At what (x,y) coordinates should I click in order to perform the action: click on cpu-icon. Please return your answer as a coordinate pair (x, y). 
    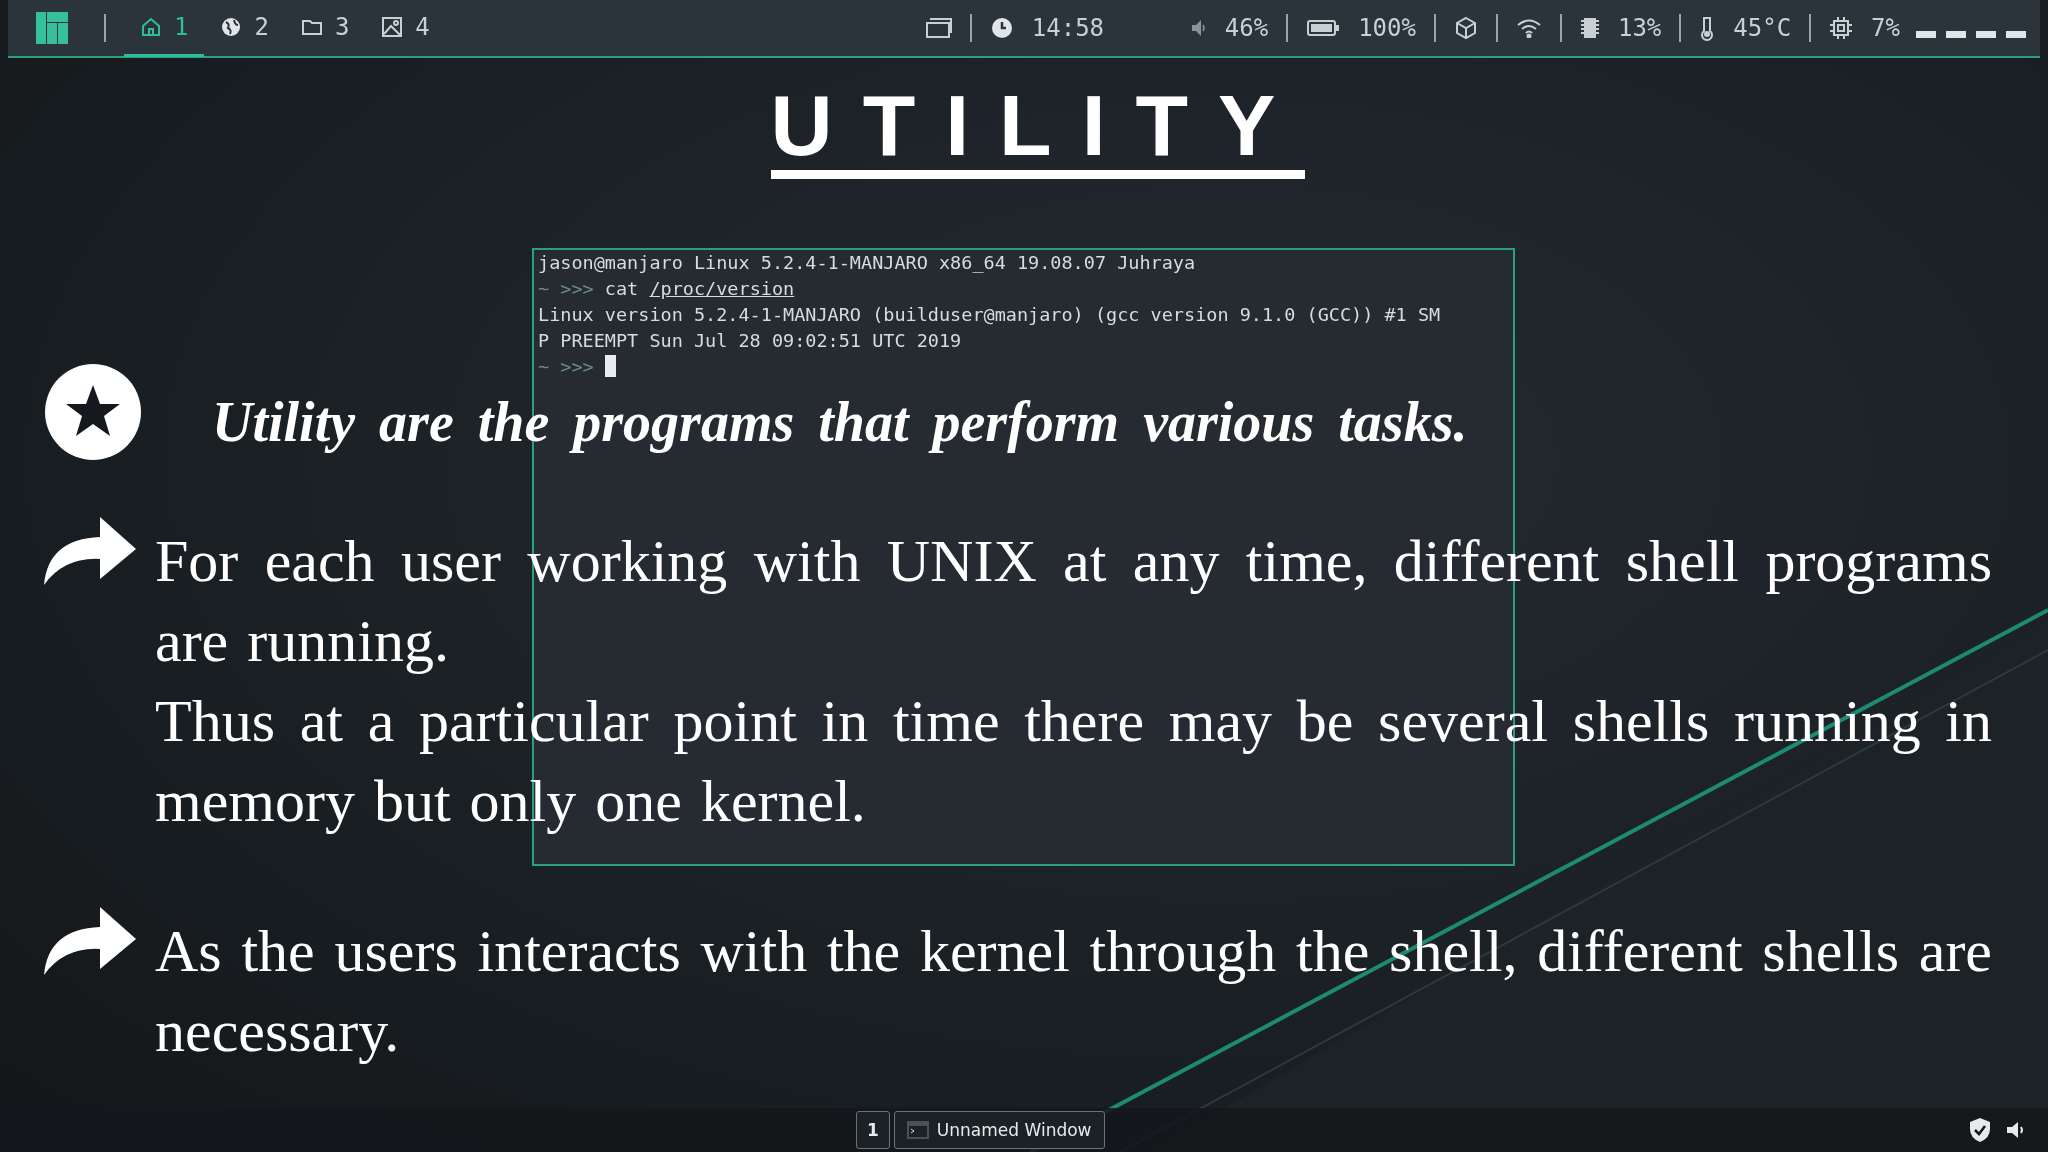
    Looking at the image, I should click on (1841, 28).